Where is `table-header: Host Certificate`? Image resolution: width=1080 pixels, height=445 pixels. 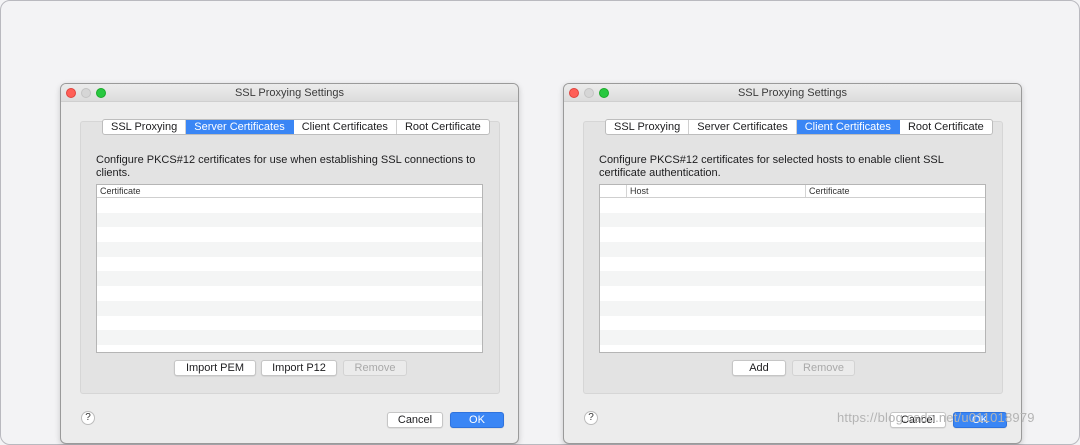
table-header: Host Certificate is located at coordinates (792, 191).